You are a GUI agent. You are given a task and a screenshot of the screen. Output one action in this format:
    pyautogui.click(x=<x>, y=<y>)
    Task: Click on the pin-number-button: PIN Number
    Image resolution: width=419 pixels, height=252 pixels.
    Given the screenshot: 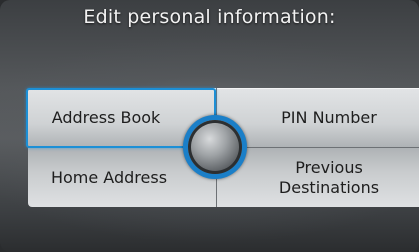 What is the action you would take?
    pyautogui.click(x=318, y=117)
    